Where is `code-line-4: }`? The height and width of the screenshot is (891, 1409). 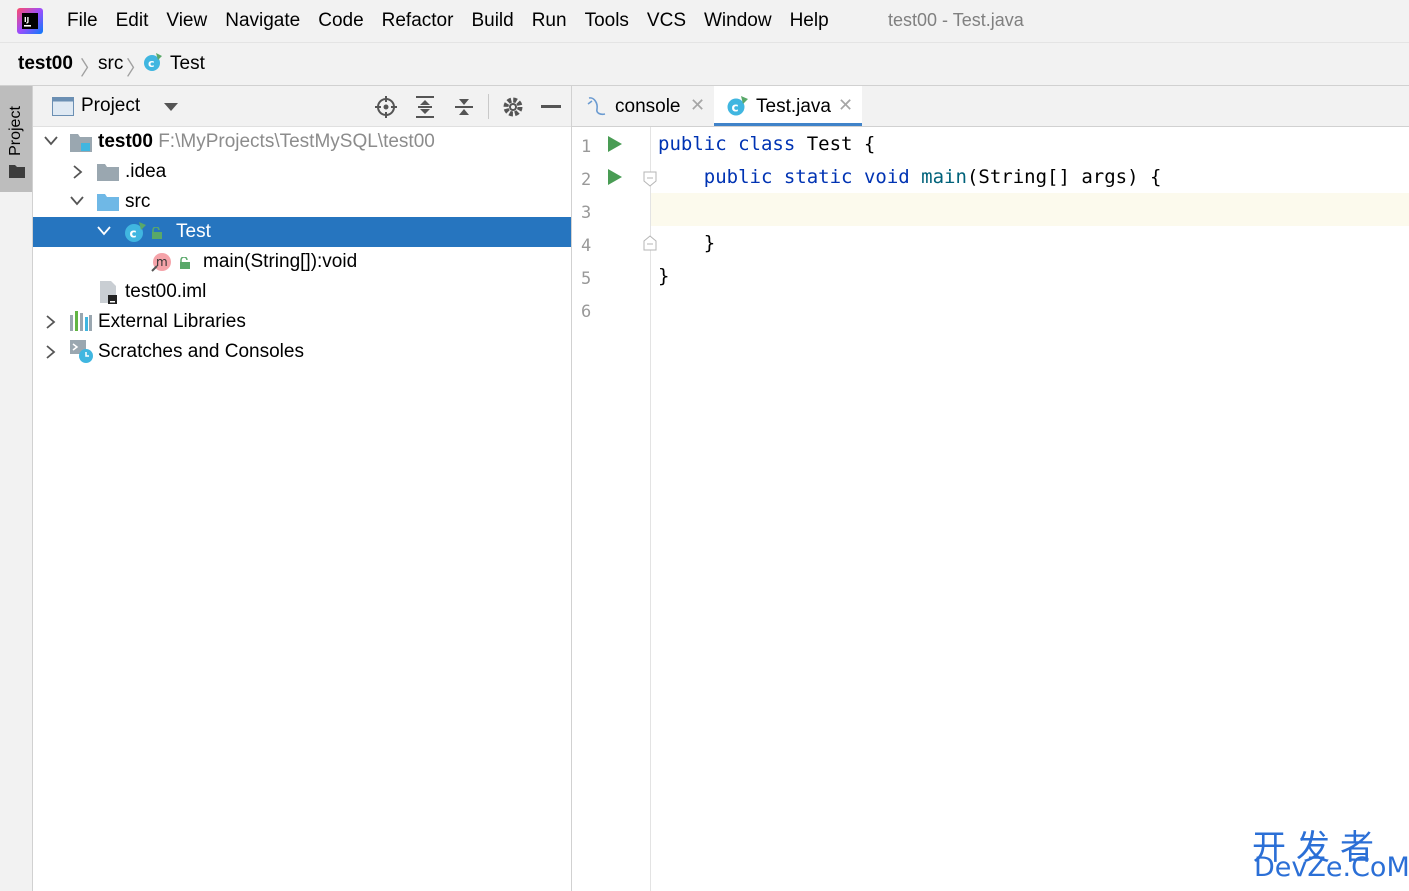 code-line-4: } is located at coordinates (686, 243).